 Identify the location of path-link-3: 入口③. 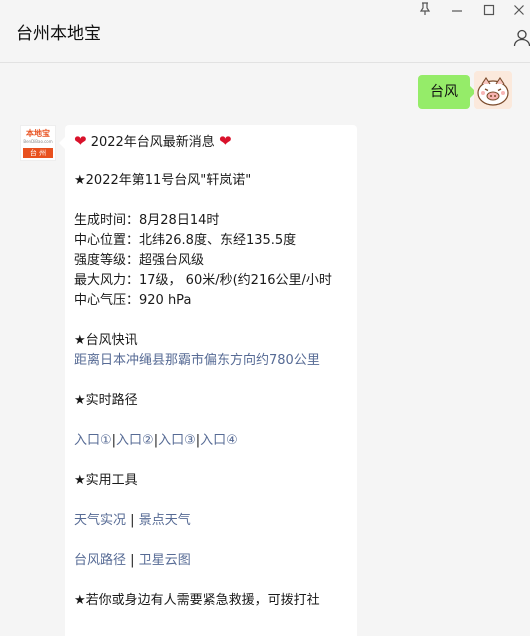
(177, 440).